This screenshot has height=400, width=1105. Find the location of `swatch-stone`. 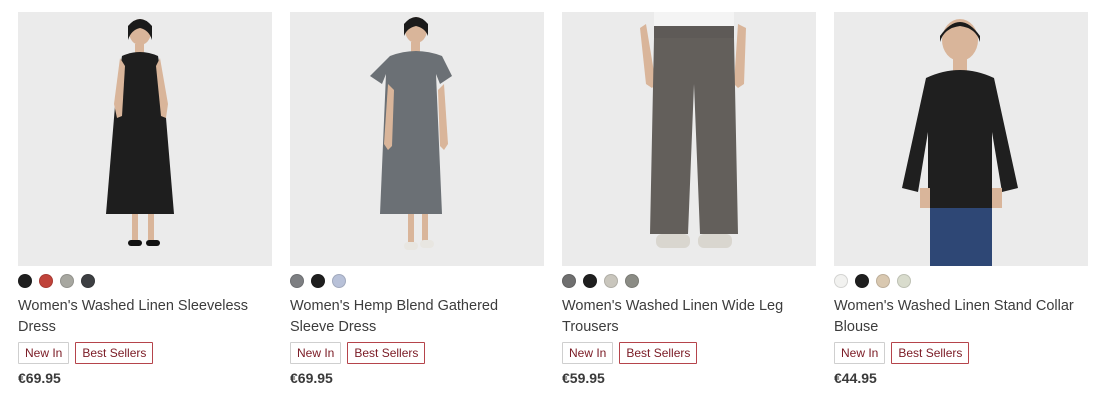

swatch-stone is located at coordinates (611, 281).